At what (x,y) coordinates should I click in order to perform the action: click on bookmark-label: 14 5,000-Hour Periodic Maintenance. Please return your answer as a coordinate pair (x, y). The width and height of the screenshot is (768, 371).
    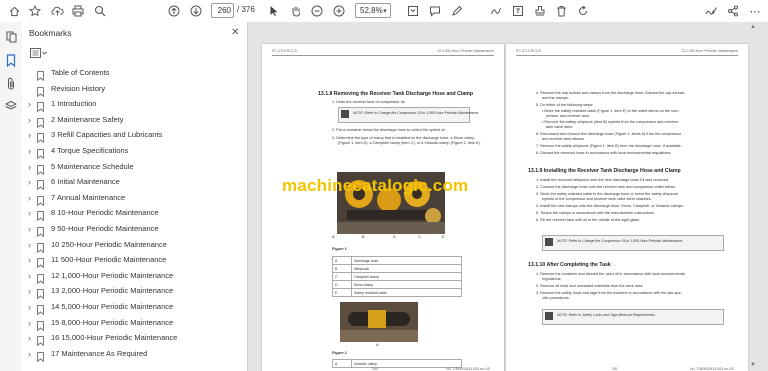
    Looking at the image, I should click on (112, 306).